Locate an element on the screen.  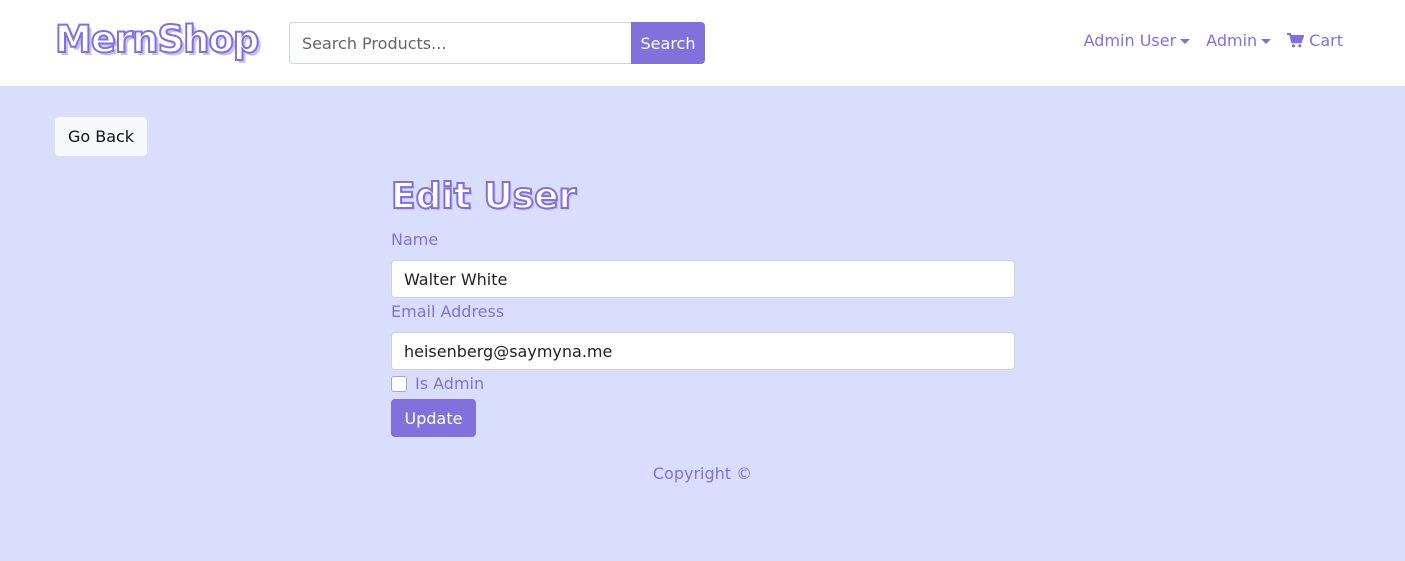
cart-link: Cart is located at coordinates (1315, 40).